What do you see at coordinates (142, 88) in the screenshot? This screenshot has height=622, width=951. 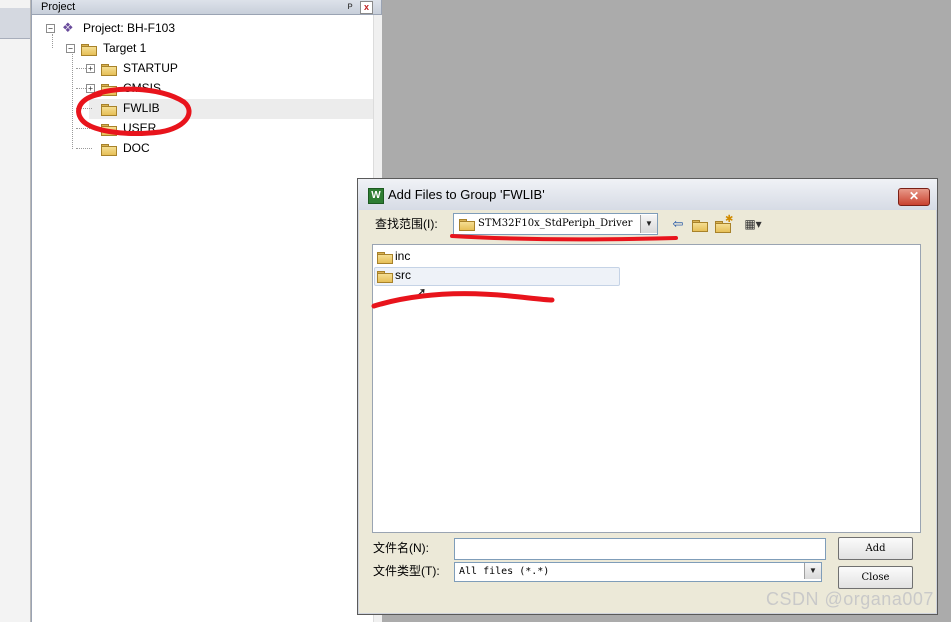 I see `group-label: CMSIS` at bounding box center [142, 88].